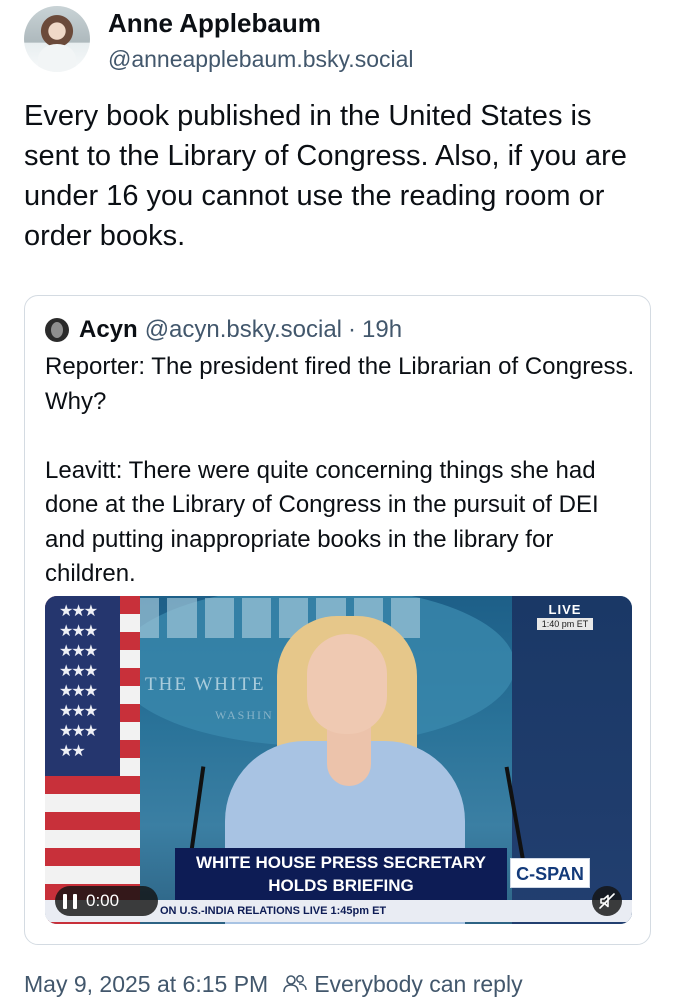 This screenshot has width=675, height=1000. What do you see at coordinates (57, 39) in the screenshot?
I see `author-avatar` at bounding box center [57, 39].